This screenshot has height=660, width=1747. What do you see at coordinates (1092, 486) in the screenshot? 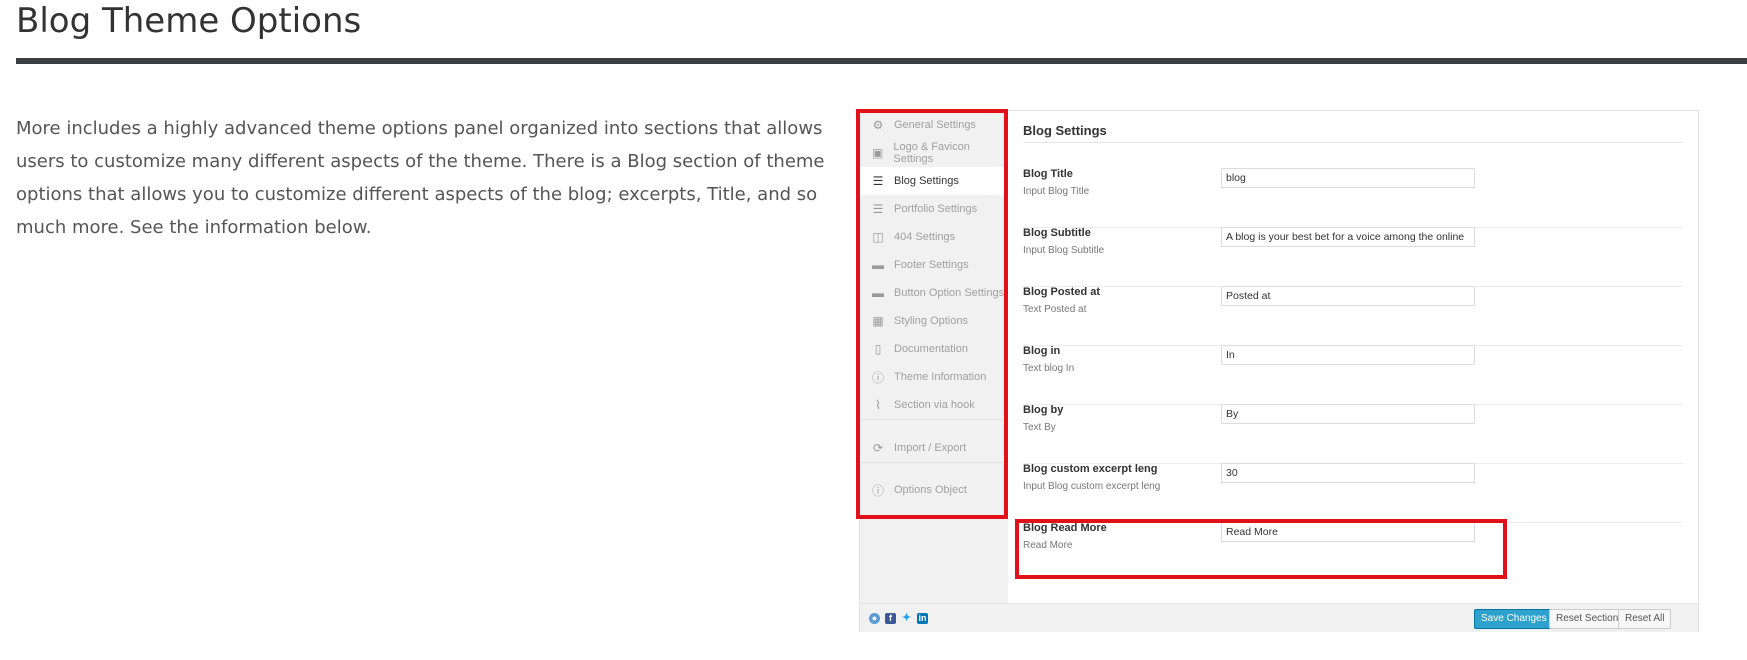
I see `option-description: Input Blog custom excerpt leng` at bounding box center [1092, 486].